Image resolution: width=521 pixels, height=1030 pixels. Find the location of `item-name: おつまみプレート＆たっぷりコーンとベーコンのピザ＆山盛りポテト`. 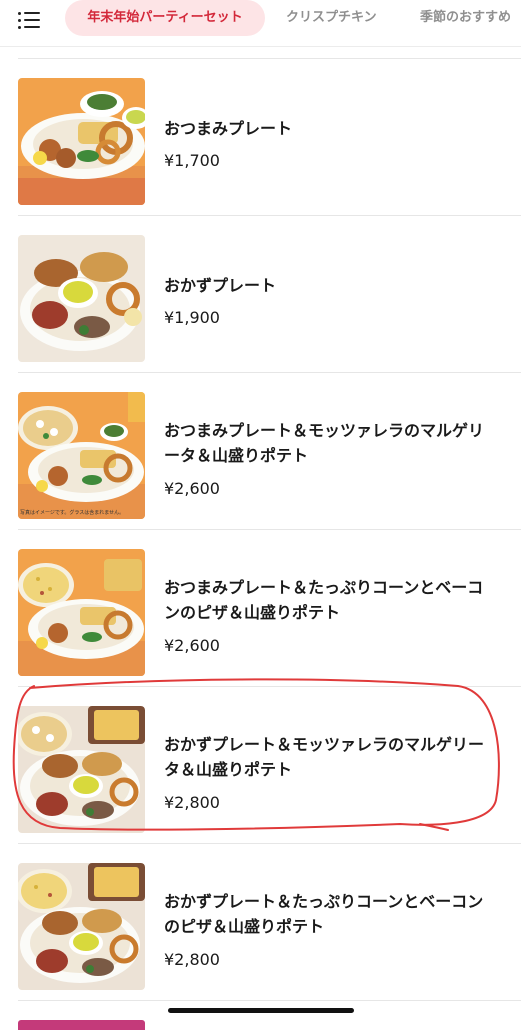

item-name: おつまみプレート＆たっぷりコーンとベーコンのピザ＆山盛りポテト is located at coordinates (324, 600).